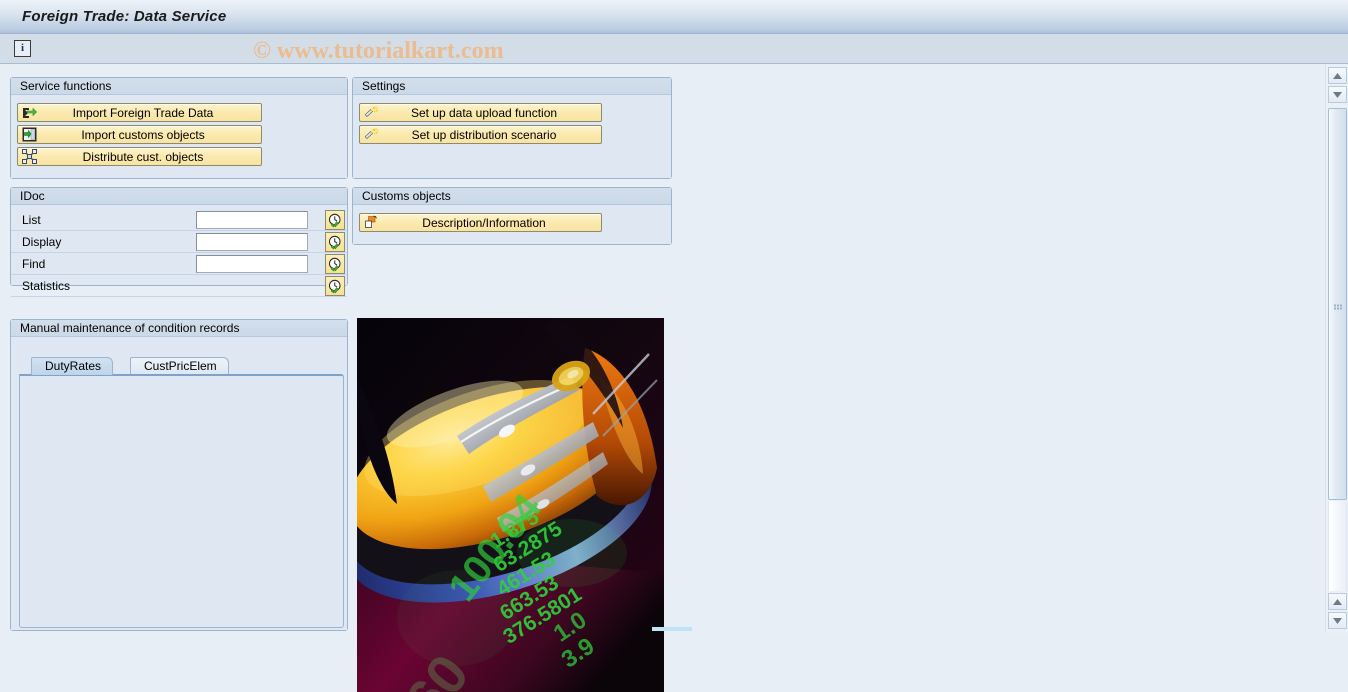  I want to click on description-information-button: Description/Information, so click(480, 222).